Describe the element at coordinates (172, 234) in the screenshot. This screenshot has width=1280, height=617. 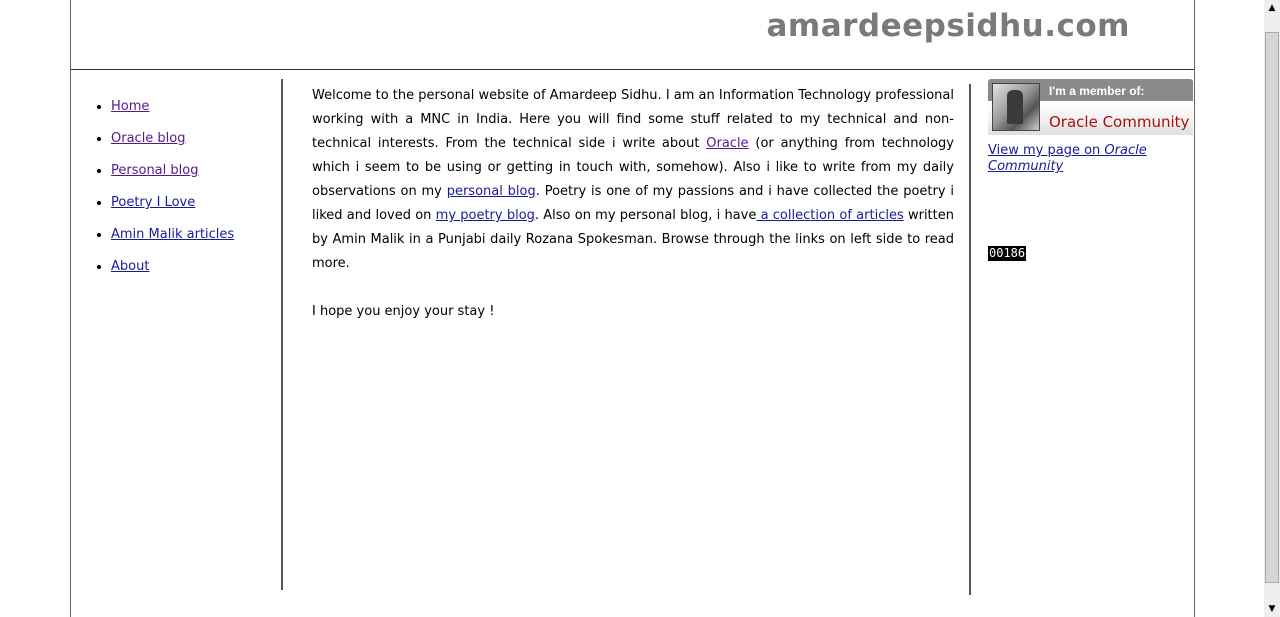
I see `nav-link-amin-malik: Amin Malik articles` at that location.